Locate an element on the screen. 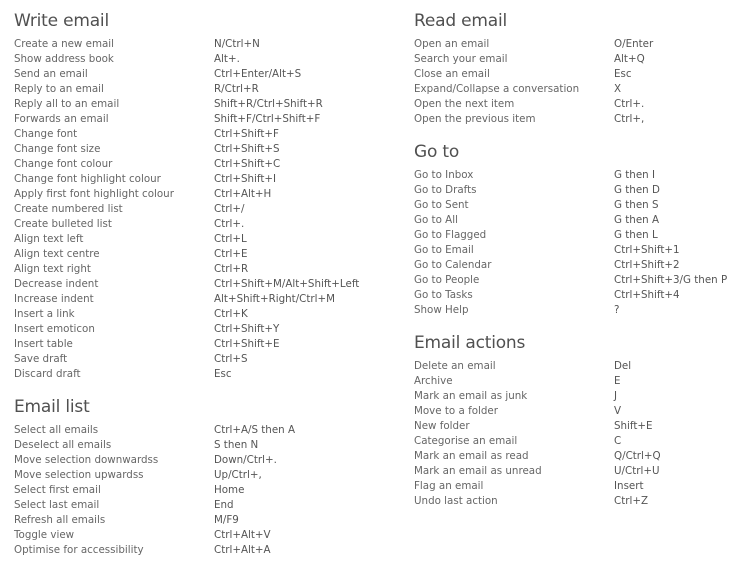 This screenshot has width=733, height=562. shortcut-row: Go to Calendar Ctrl+Shift+2 is located at coordinates (573, 265).